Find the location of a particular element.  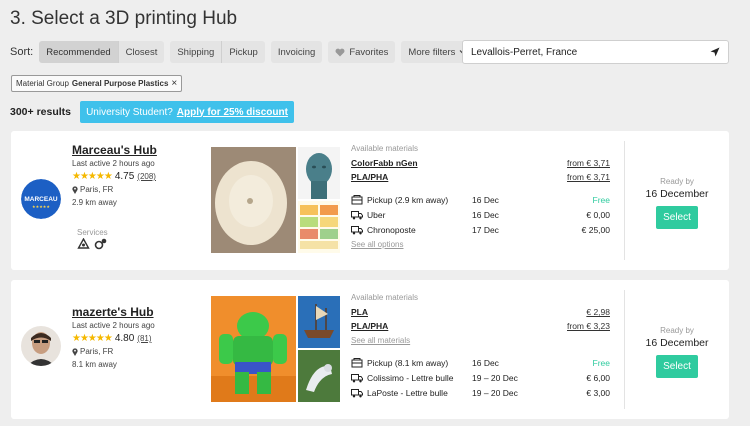

service-icons is located at coordinates (92, 244).